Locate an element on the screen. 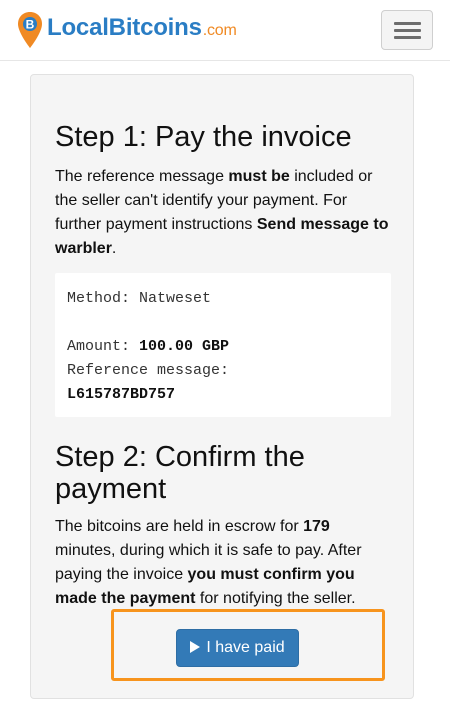  menu-toggle-button is located at coordinates (407, 30).